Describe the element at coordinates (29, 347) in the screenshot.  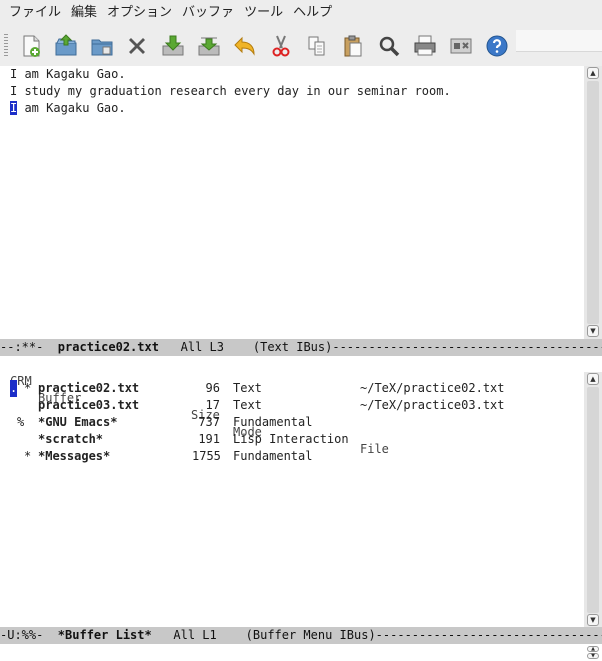
I see `mode-line-status: --:**-` at that location.